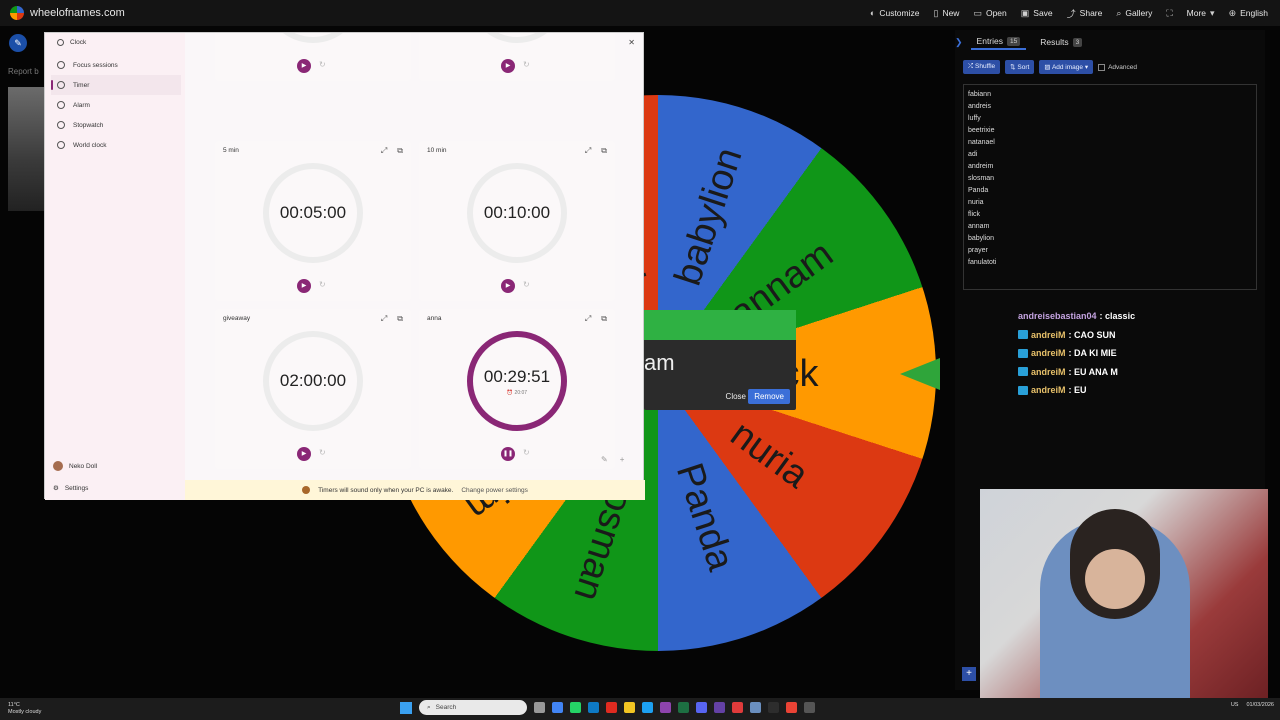  Describe the element at coordinates (629, 707) in the screenshot. I see `file-explorer-icon` at that location.